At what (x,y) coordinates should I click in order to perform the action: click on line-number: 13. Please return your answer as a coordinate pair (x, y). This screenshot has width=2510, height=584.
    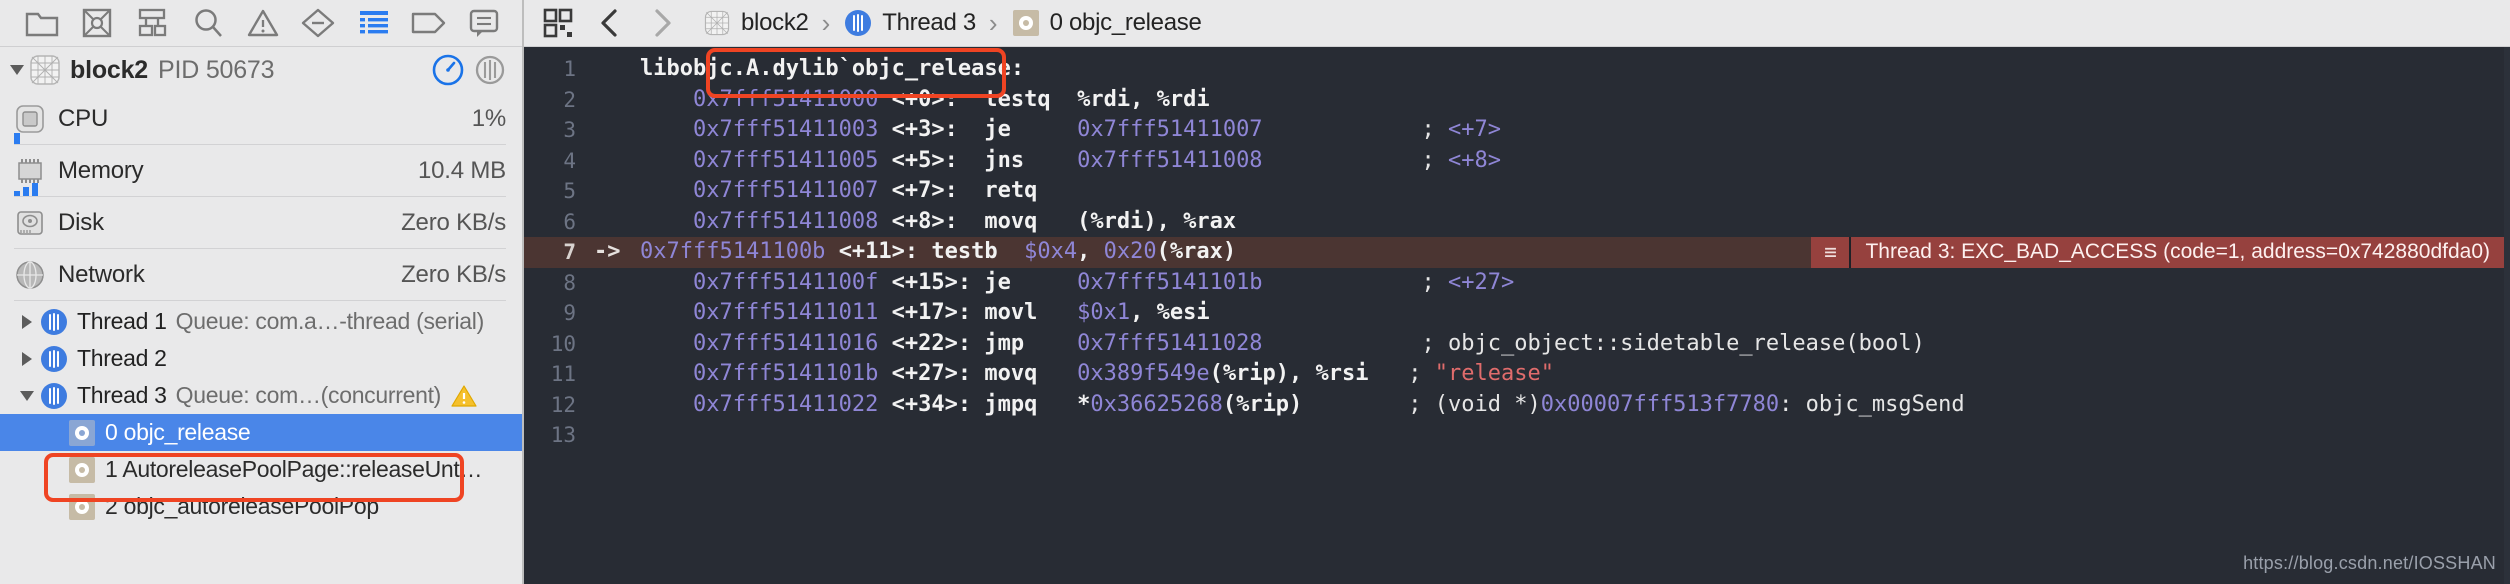
    Looking at the image, I should click on (563, 435).